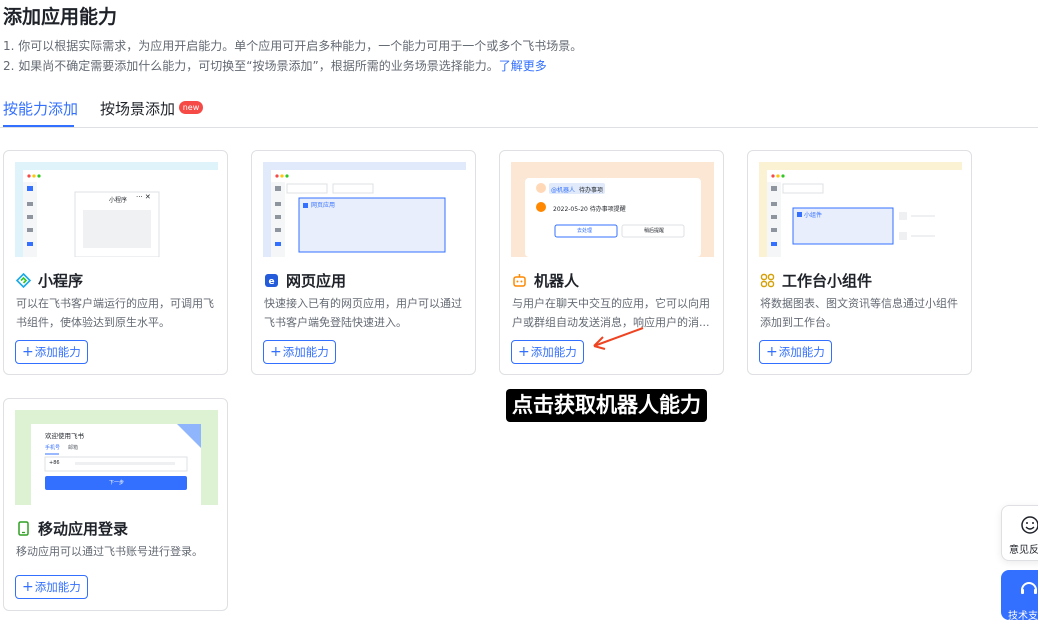 This screenshot has width=1038, height=622. What do you see at coordinates (585, 231) in the screenshot?
I see `bot-preview-primary-button: 去处理` at bounding box center [585, 231].